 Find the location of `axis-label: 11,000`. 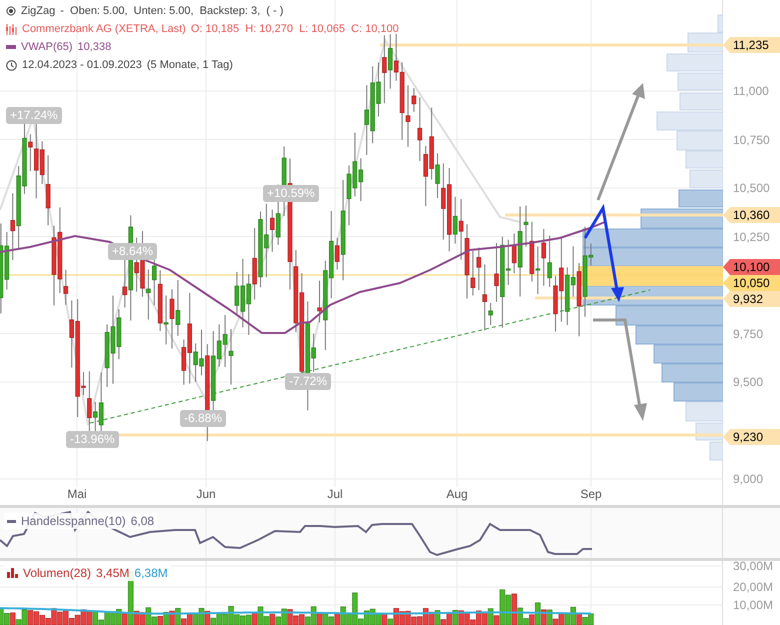

axis-label: 11,000 is located at coordinates (751, 91).